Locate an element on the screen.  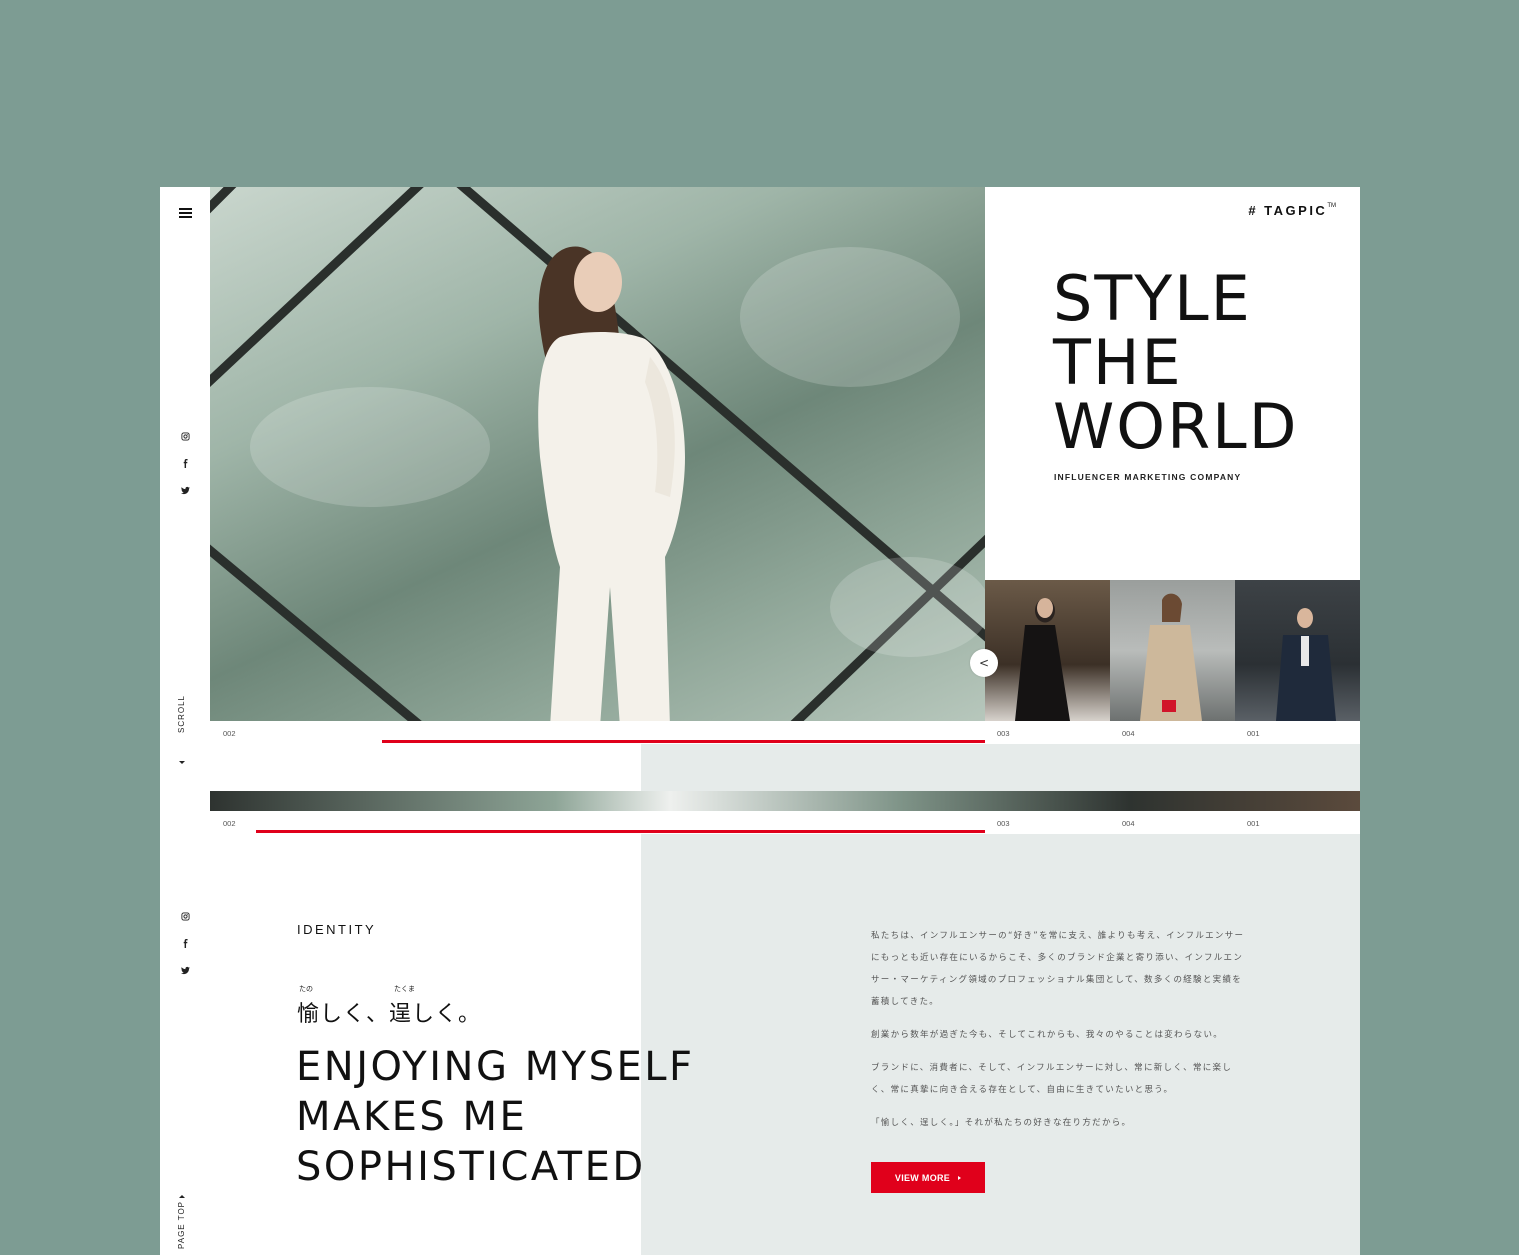
scroll-down-icon is located at coordinates (182, 762).